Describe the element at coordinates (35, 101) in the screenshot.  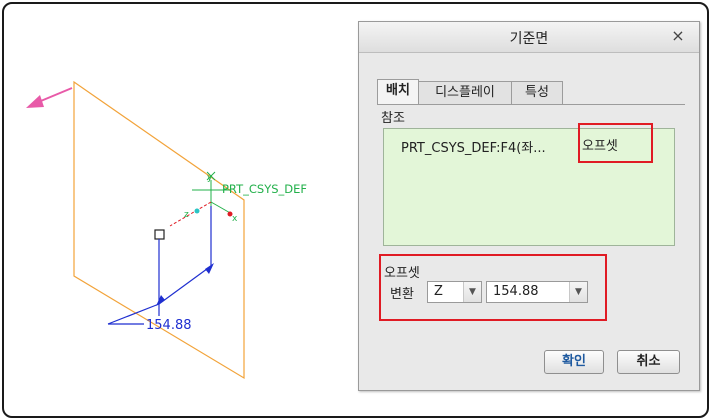
I see `drag-handle-arrowhead` at that location.